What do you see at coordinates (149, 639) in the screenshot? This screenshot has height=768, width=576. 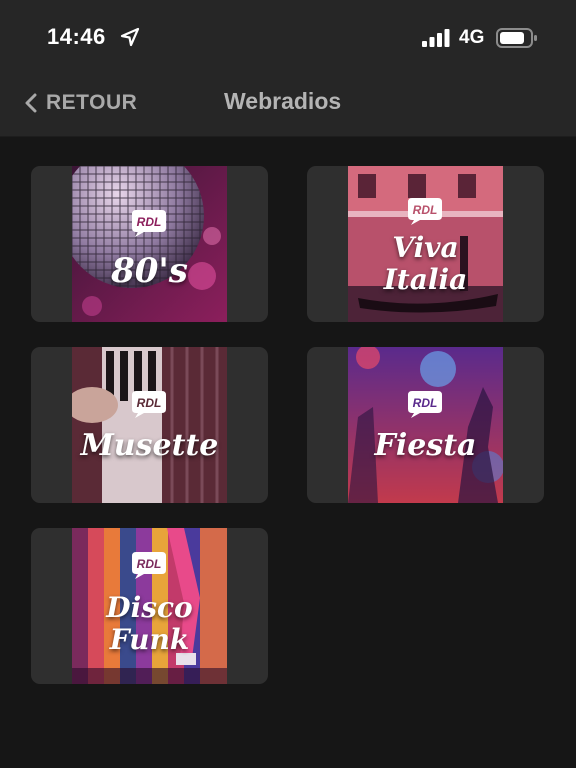 I see `station-name-line2: Funk` at bounding box center [149, 639].